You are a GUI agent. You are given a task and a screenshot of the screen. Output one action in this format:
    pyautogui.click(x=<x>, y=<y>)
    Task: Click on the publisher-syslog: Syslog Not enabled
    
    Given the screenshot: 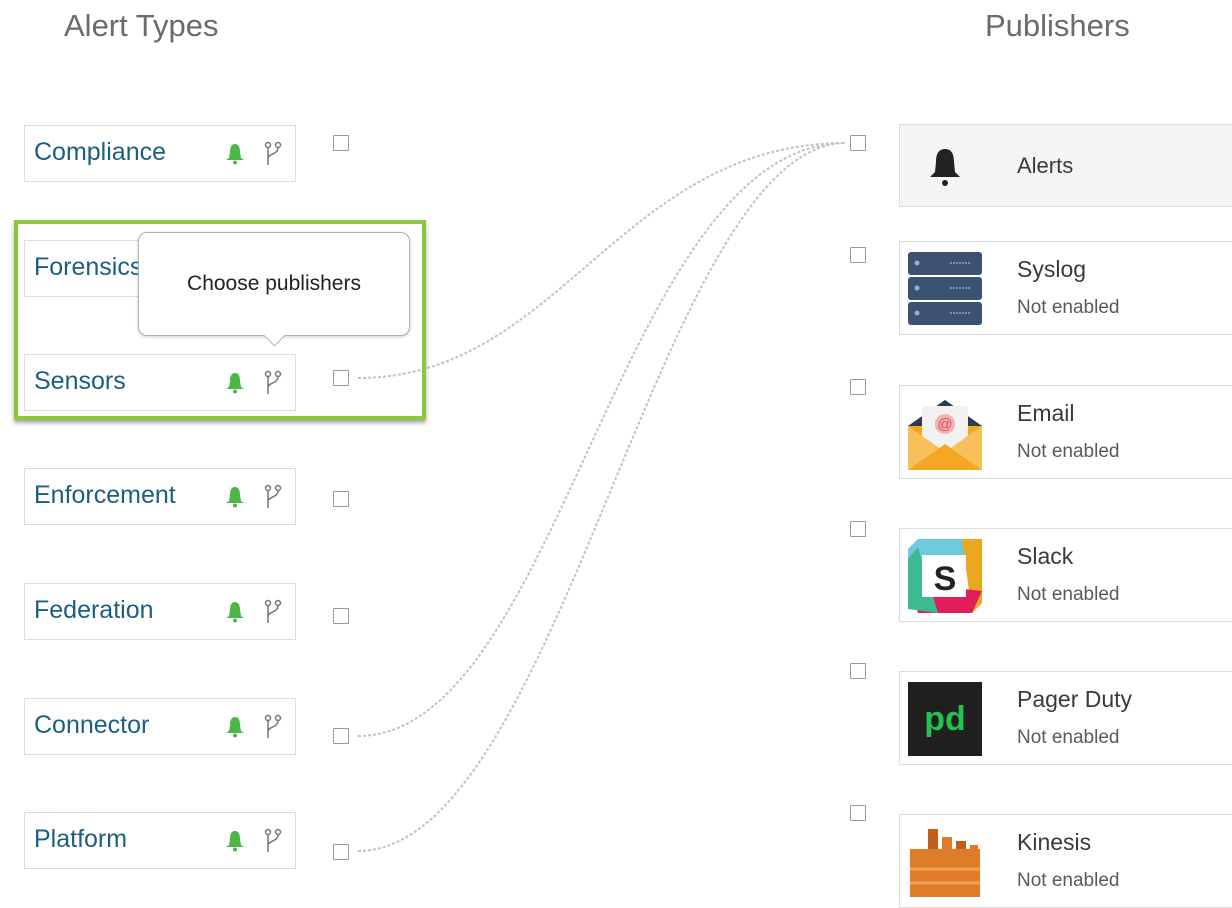 What is the action you would take?
    pyautogui.click(x=1065, y=288)
    